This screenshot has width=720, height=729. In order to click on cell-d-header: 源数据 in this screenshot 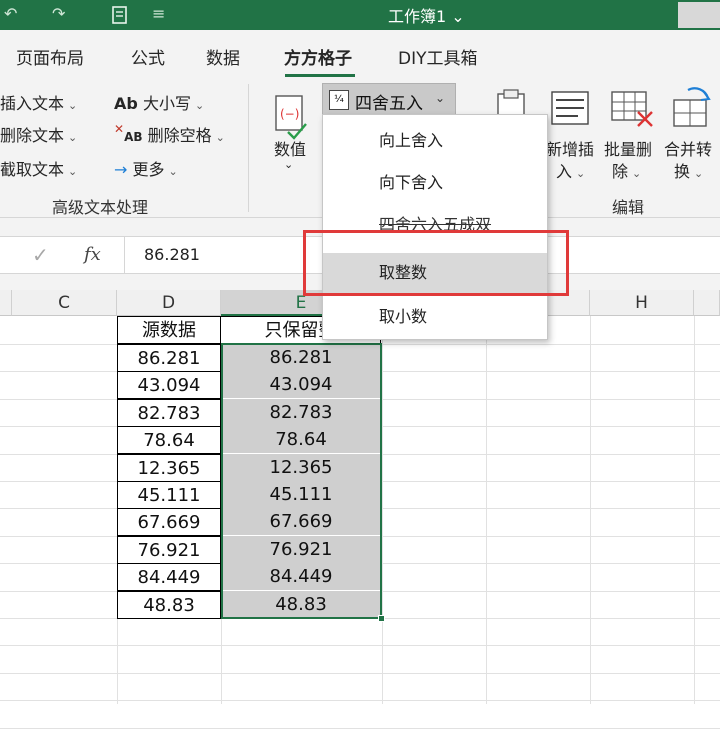, I will do `click(169, 330)`.